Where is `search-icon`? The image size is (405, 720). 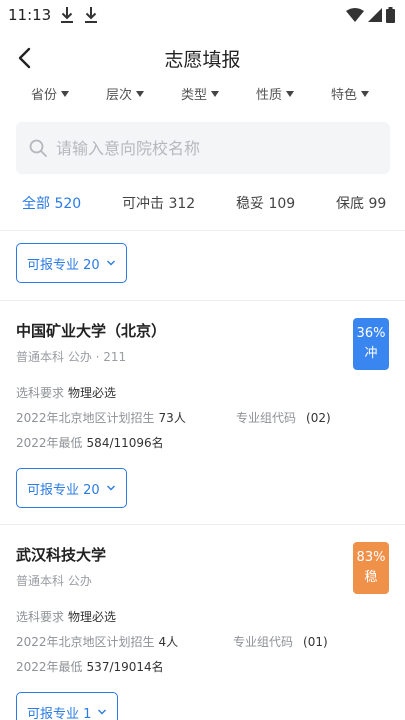 search-icon is located at coordinates (38, 148).